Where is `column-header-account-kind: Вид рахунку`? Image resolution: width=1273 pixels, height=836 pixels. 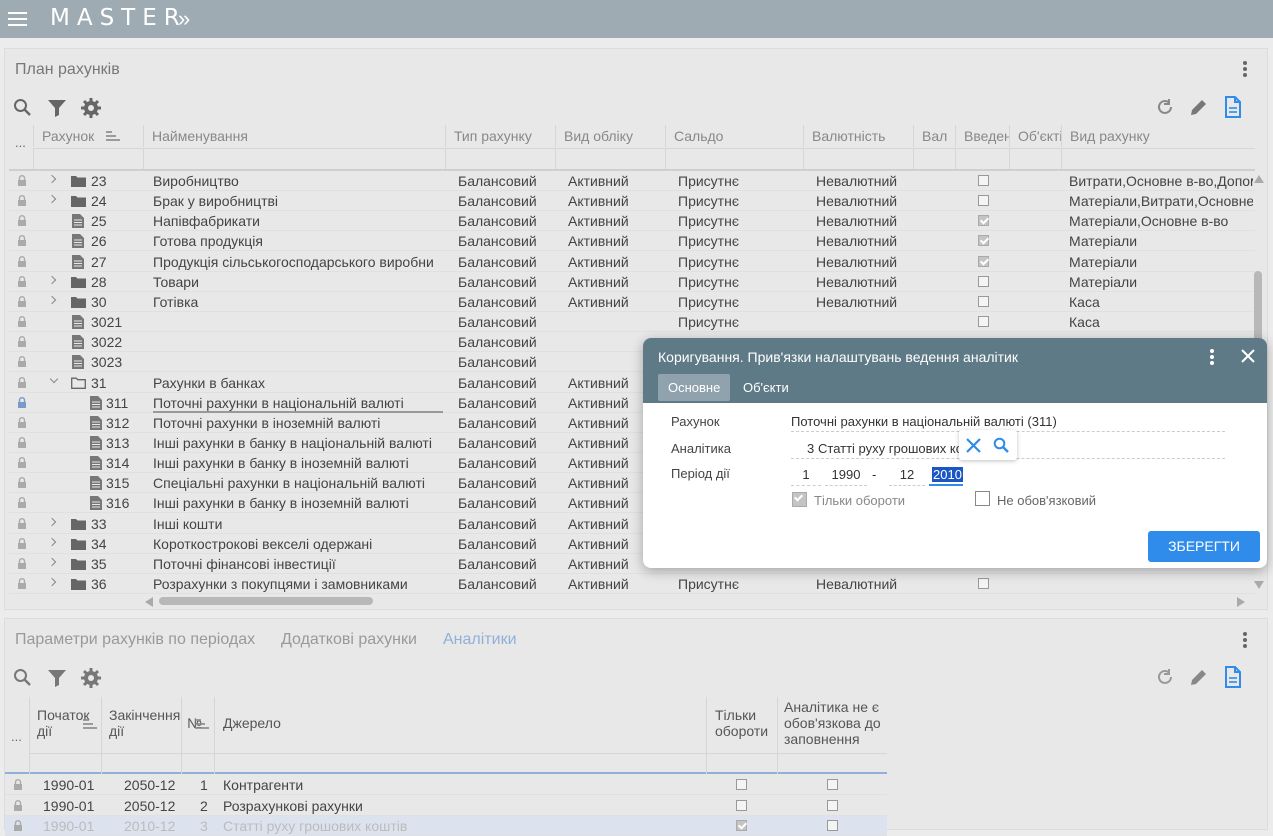
column-header-account-kind: Вид рахунку is located at coordinates (1158, 136).